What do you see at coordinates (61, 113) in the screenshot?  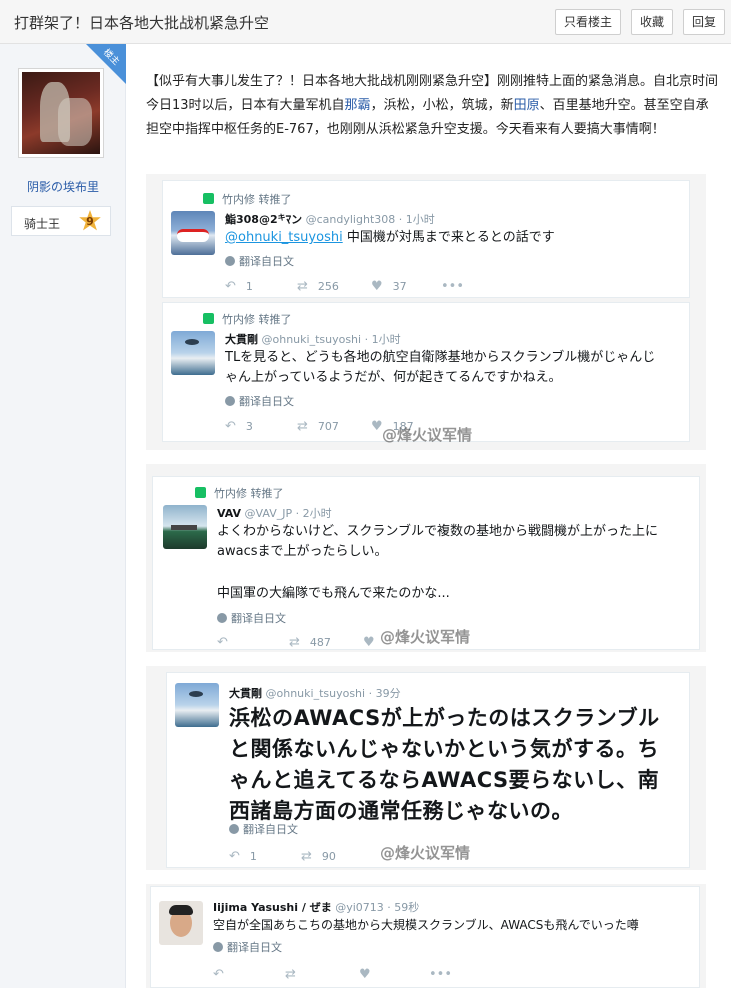 I see `avatar` at bounding box center [61, 113].